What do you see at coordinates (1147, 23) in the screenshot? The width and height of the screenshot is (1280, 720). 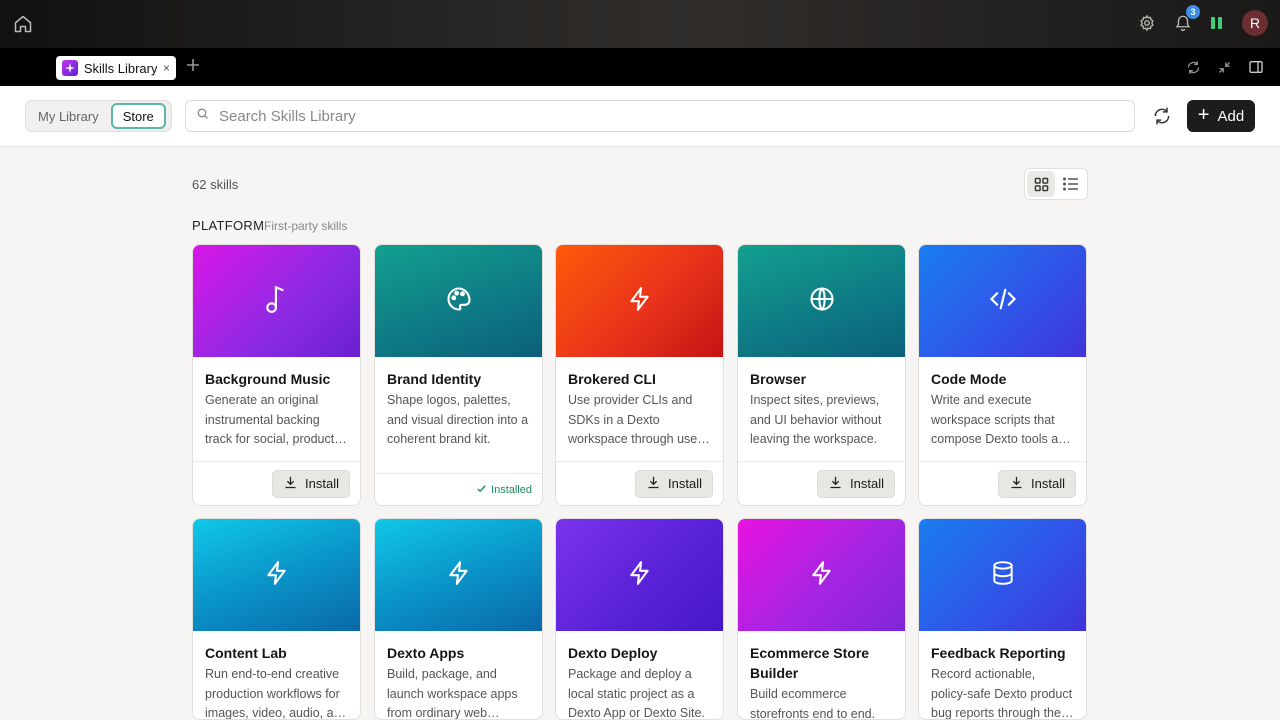 I see `gear-icon` at bounding box center [1147, 23].